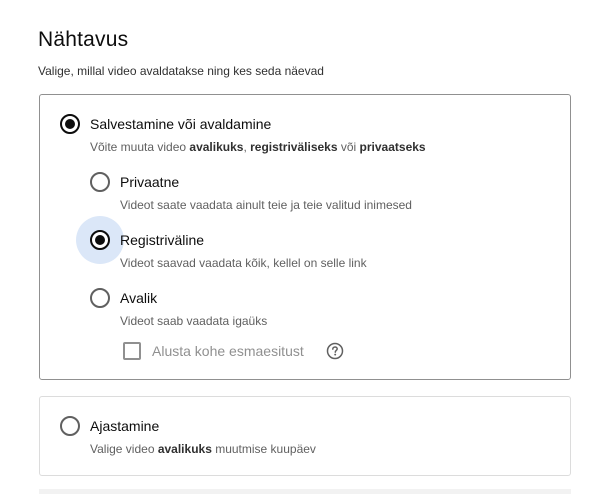 The height and width of the screenshot is (494, 591). Describe the element at coordinates (83, 39) in the screenshot. I see `section-title: Nähtavus` at that location.